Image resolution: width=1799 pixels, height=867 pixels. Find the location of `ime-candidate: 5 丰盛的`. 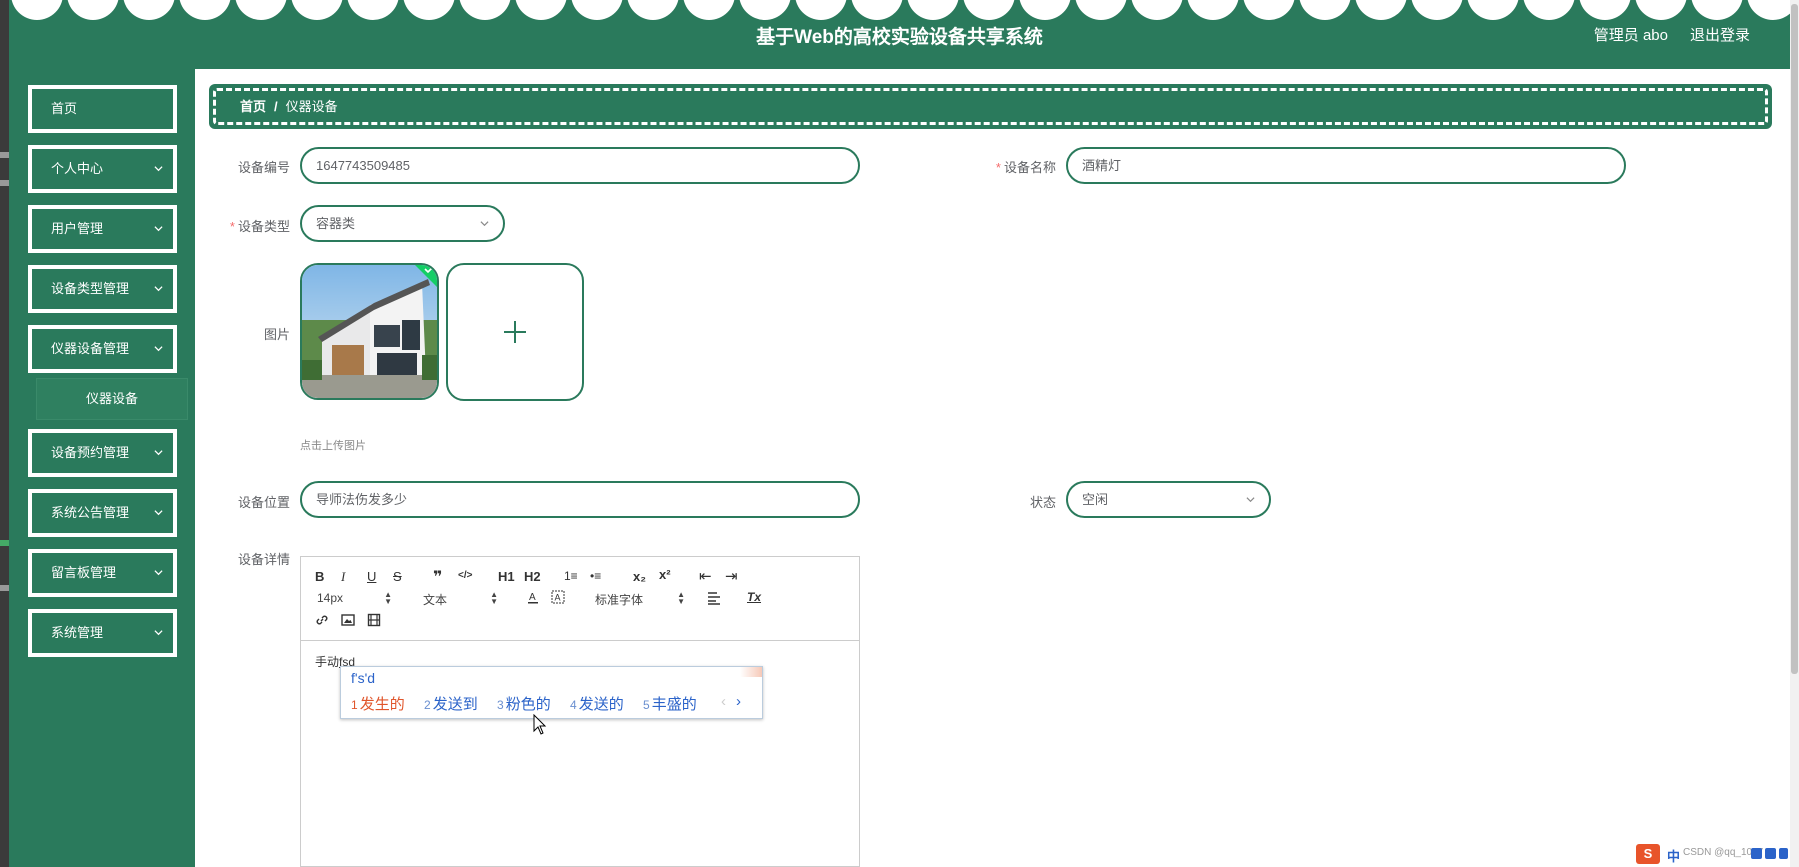

ime-candidate: 5 丰盛的 is located at coordinates (670, 703).